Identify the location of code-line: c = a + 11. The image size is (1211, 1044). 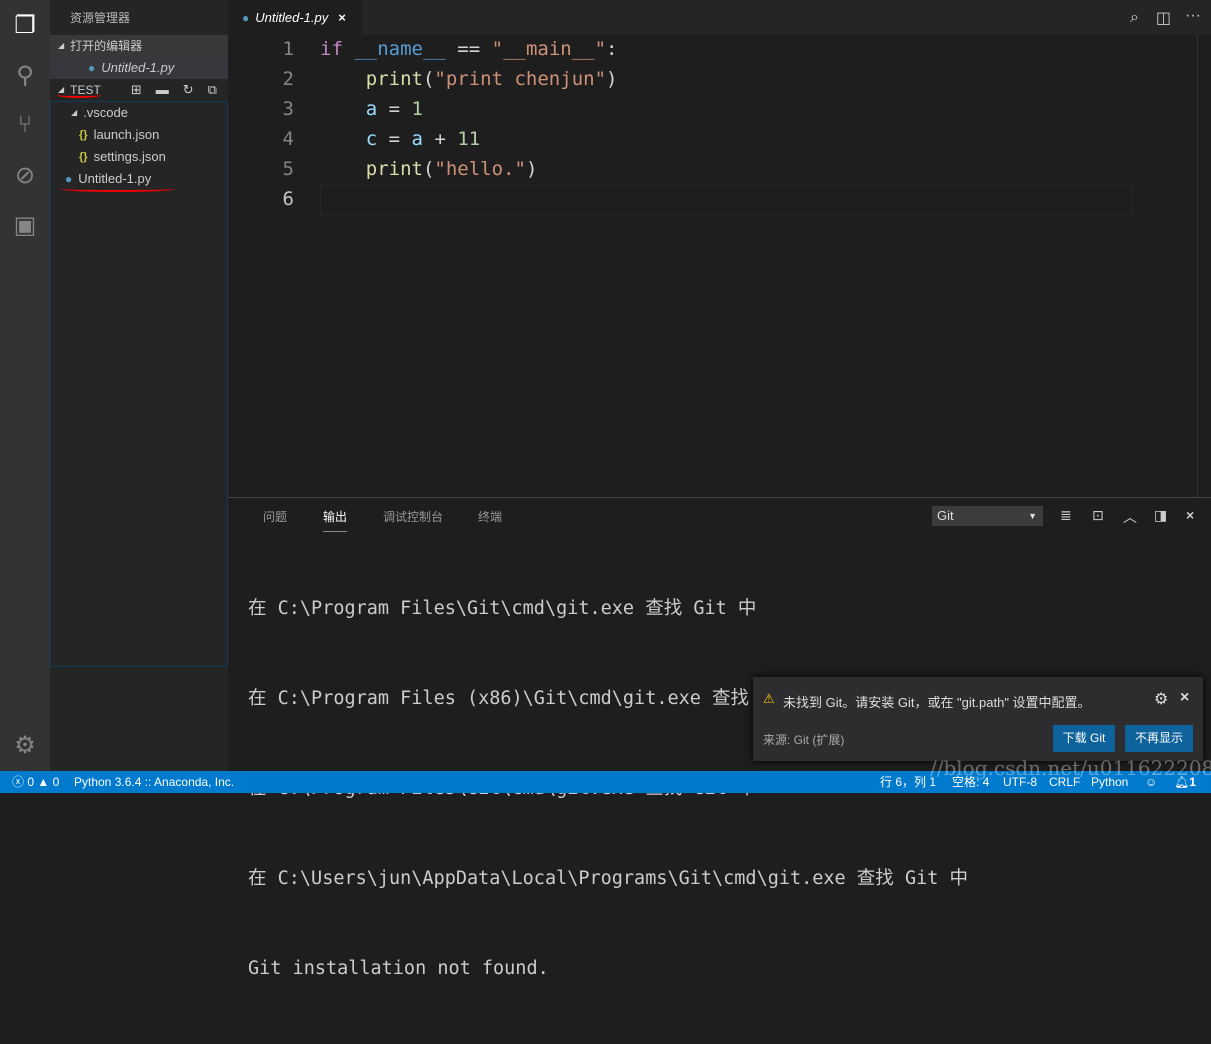
(423, 139).